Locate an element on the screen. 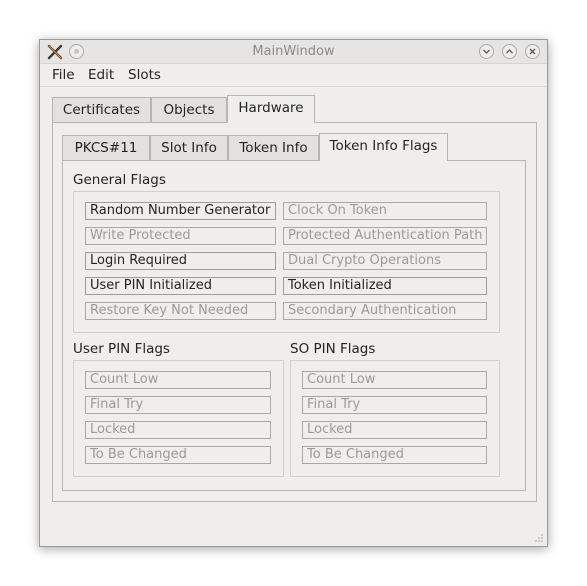  tab-pkcs11: PKCS#11 is located at coordinates (106, 148).